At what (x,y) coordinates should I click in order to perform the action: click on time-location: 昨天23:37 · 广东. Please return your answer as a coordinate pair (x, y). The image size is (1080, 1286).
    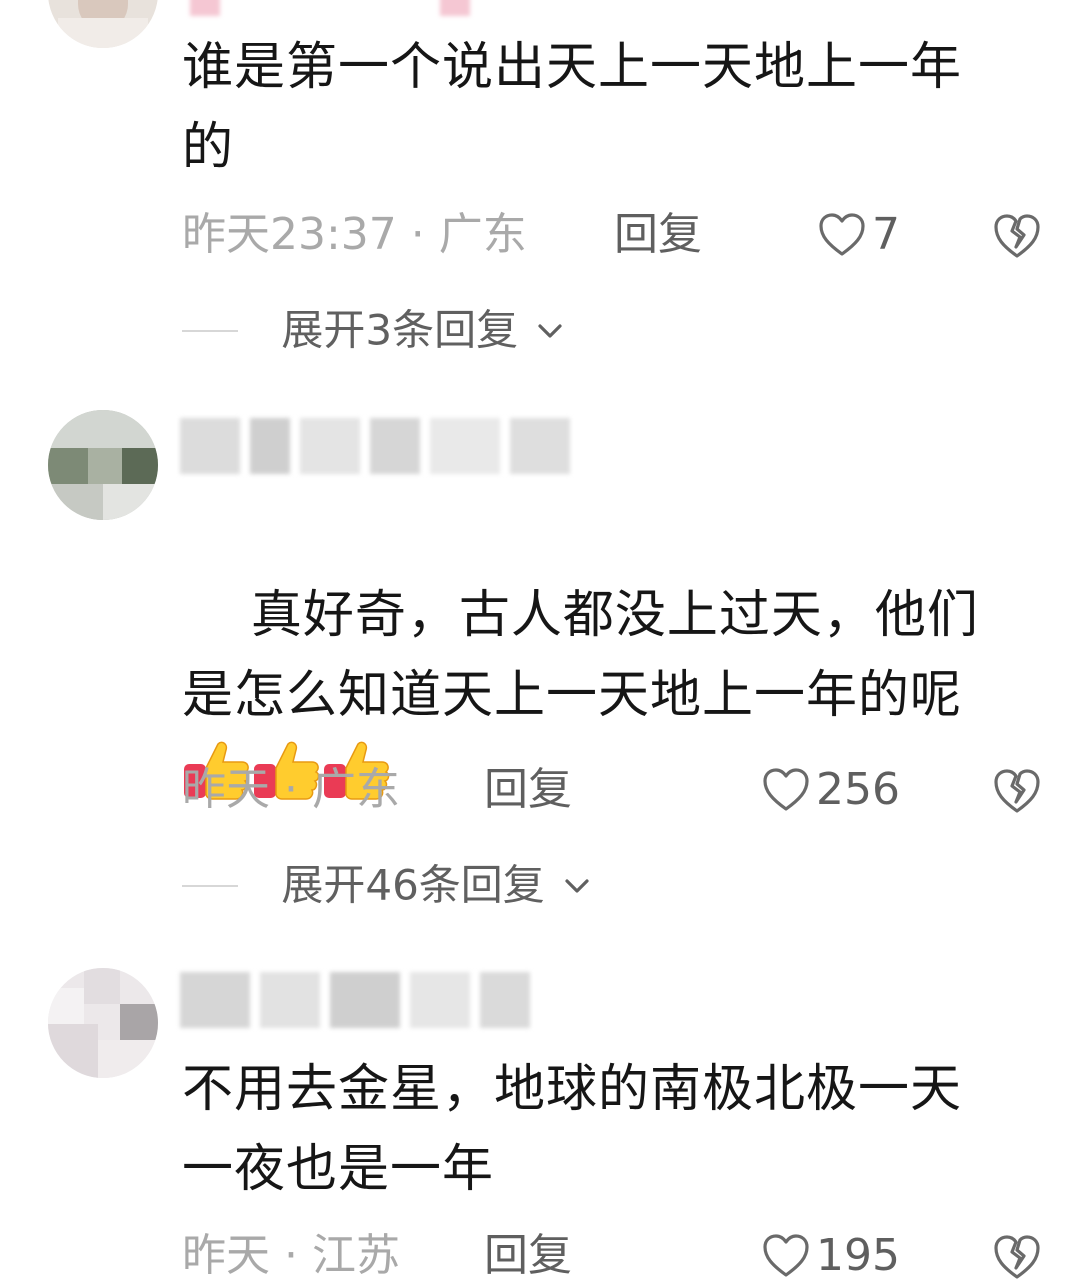
    Looking at the image, I should click on (354, 234).